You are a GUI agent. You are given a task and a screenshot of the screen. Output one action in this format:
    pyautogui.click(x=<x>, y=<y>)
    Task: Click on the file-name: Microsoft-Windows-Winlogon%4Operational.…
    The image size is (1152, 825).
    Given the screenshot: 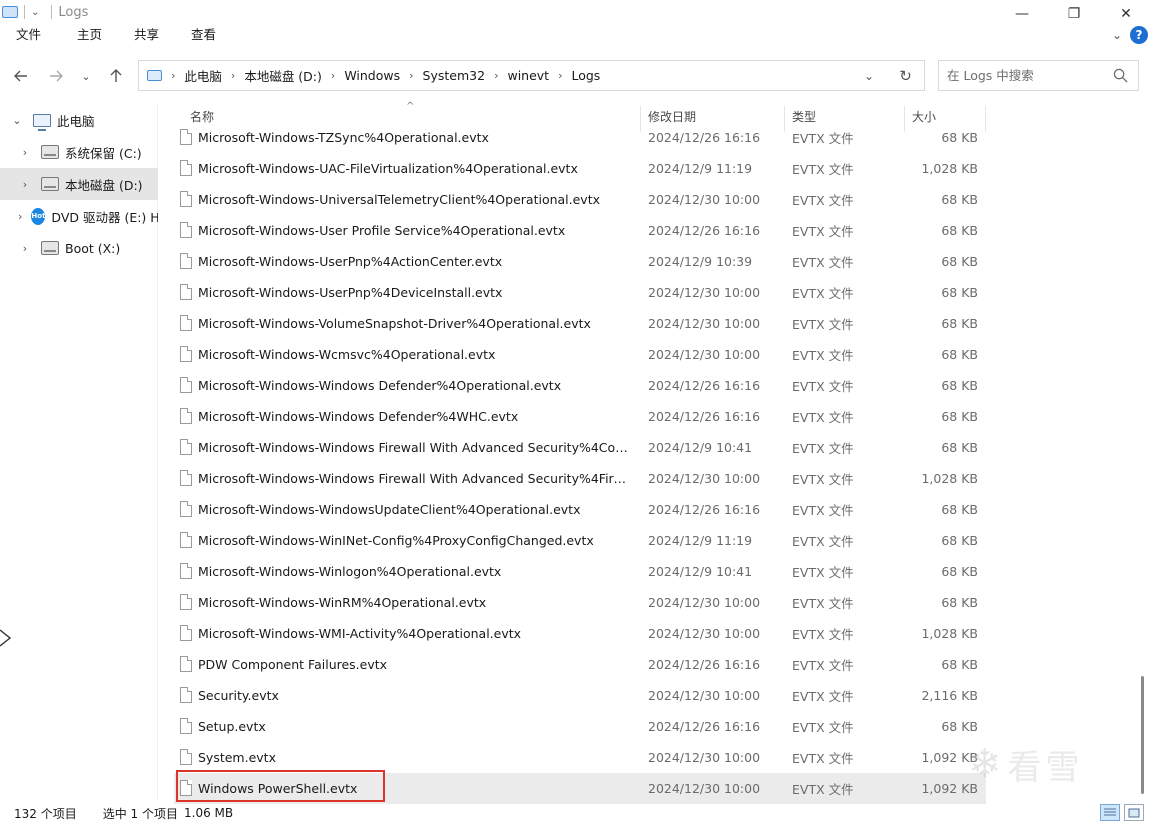 What is the action you would take?
    pyautogui.click(x=350, y=571)
    